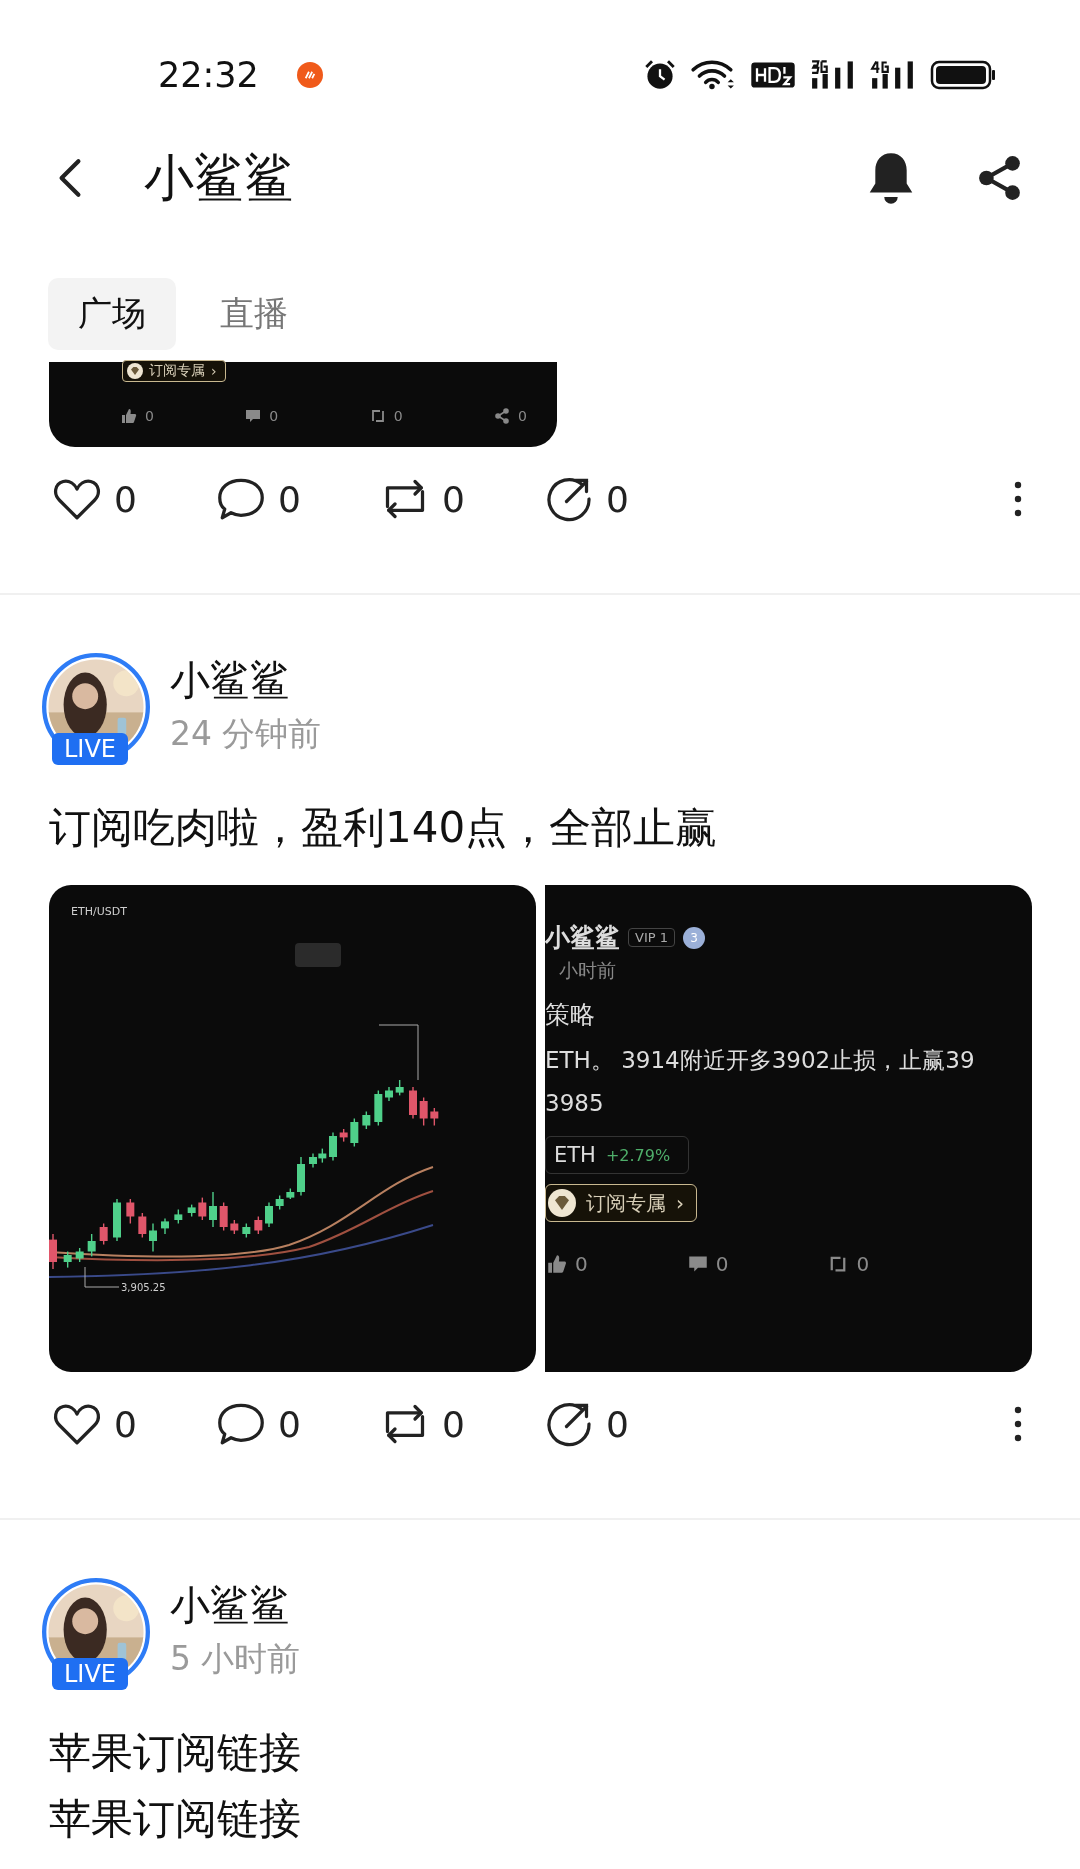  I want to click on vip-badge: VIP 1, so click(651, 937).